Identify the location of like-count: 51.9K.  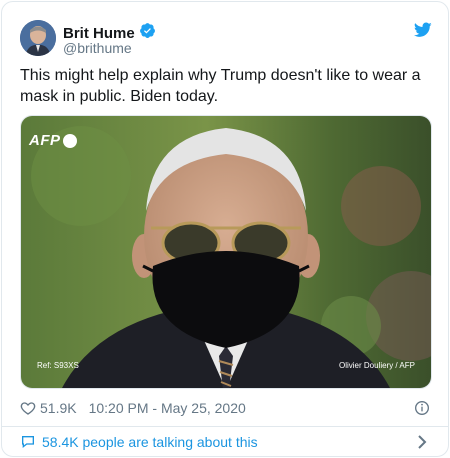
(58, 408).